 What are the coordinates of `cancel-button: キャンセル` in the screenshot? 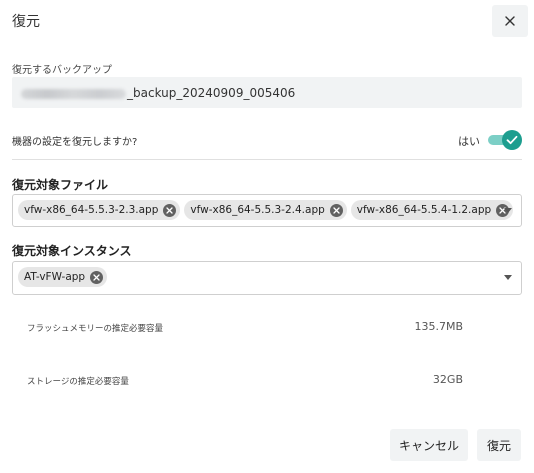 It's located at (429, 445).